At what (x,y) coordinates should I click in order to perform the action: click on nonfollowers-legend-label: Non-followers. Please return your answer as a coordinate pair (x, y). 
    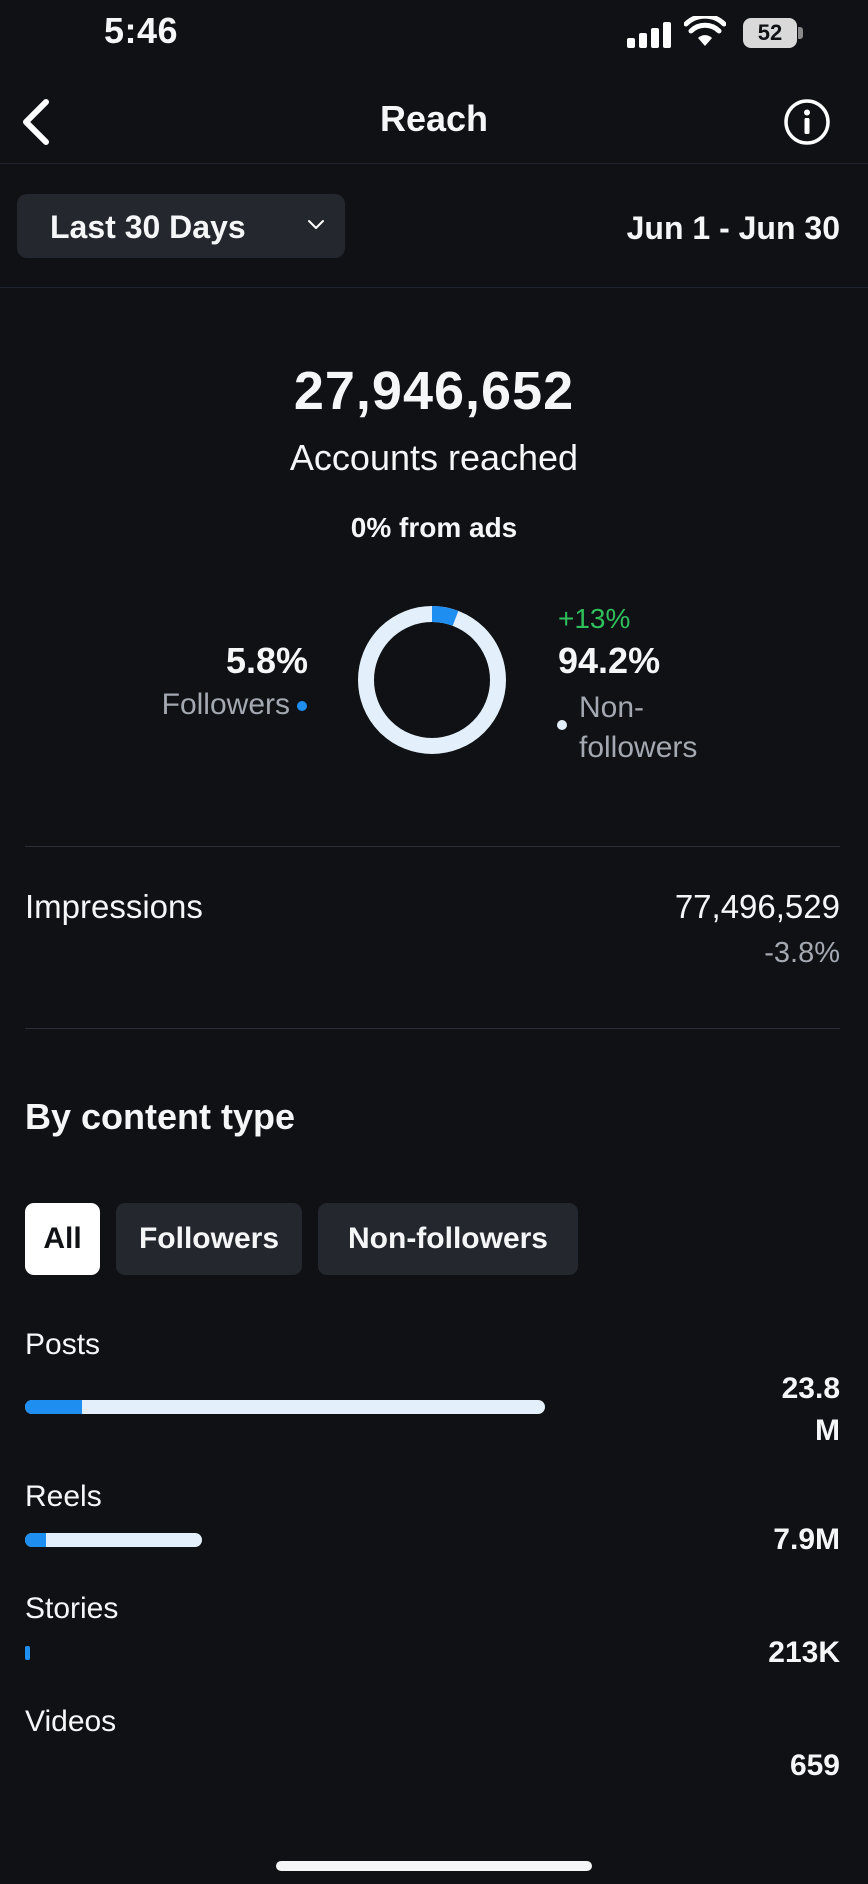
    Looking at the image, I should click on (638, 727).